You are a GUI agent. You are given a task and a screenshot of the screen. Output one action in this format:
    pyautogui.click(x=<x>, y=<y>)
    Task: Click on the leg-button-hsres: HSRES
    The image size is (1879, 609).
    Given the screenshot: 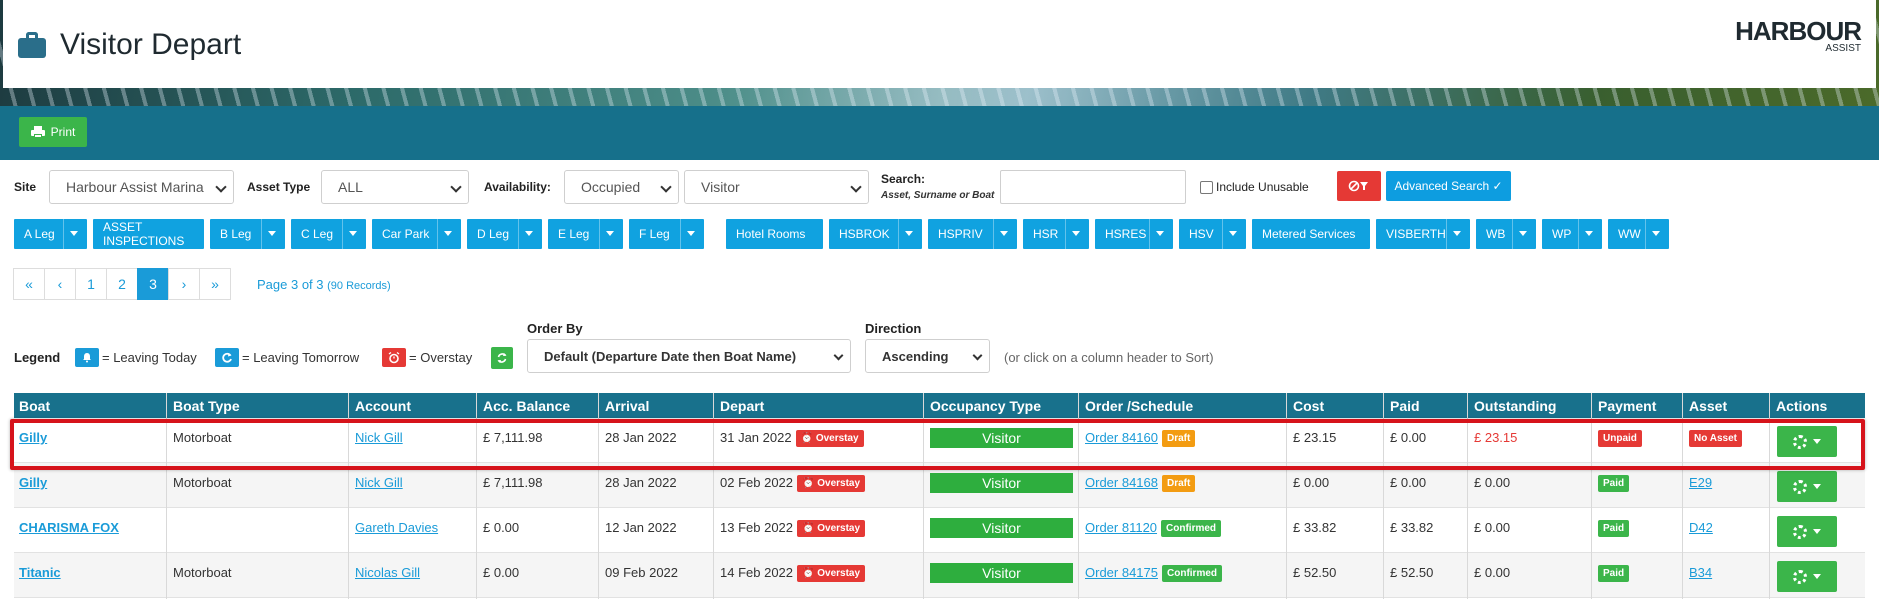 What is the action you would take?
    pyautogui.click(x=1134, y=234)
    